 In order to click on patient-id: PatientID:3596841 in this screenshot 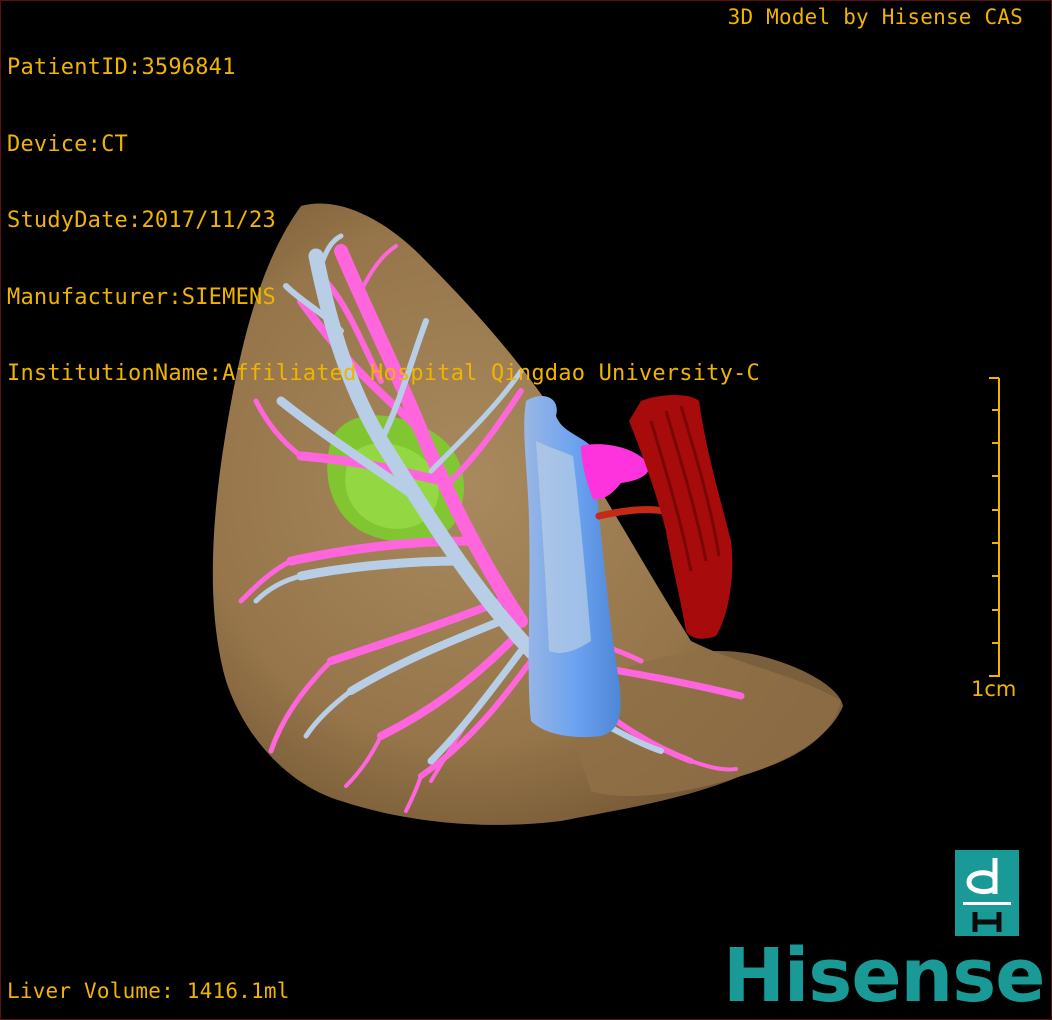, I will do `click(121, 67)`.